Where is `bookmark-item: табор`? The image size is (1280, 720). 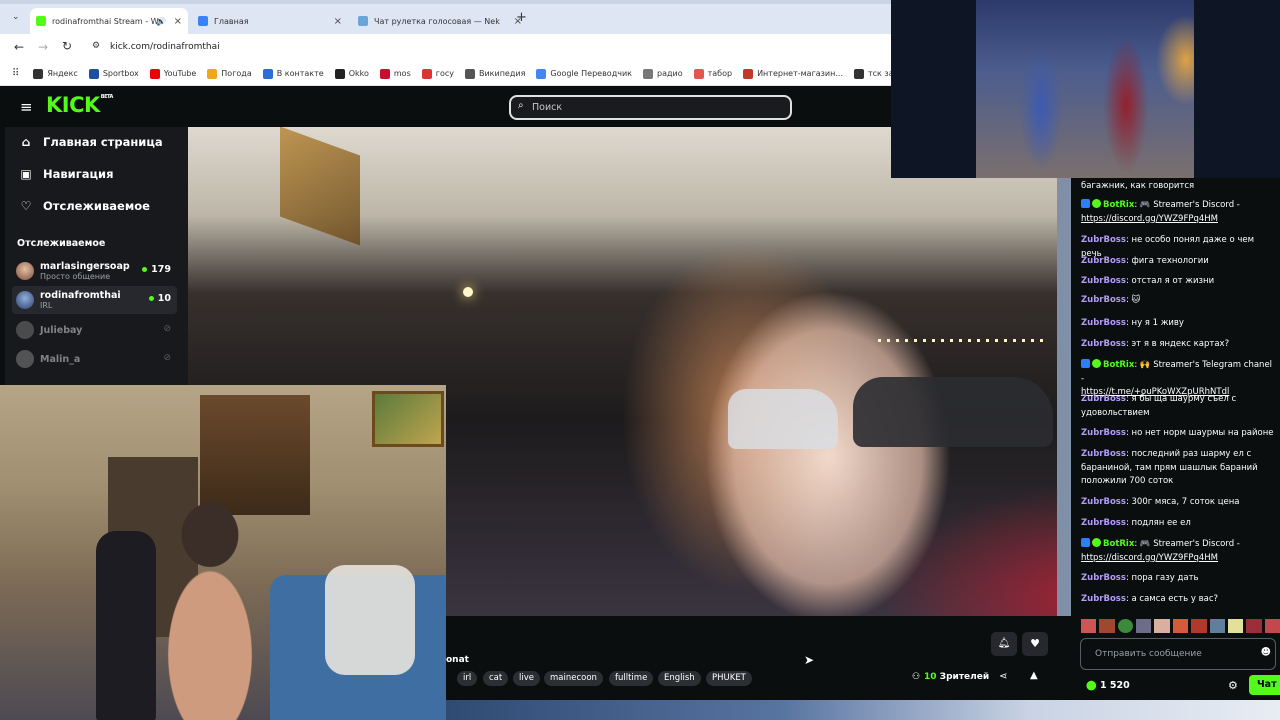
bookmark-item: табор is located at coordinates (712, 73).